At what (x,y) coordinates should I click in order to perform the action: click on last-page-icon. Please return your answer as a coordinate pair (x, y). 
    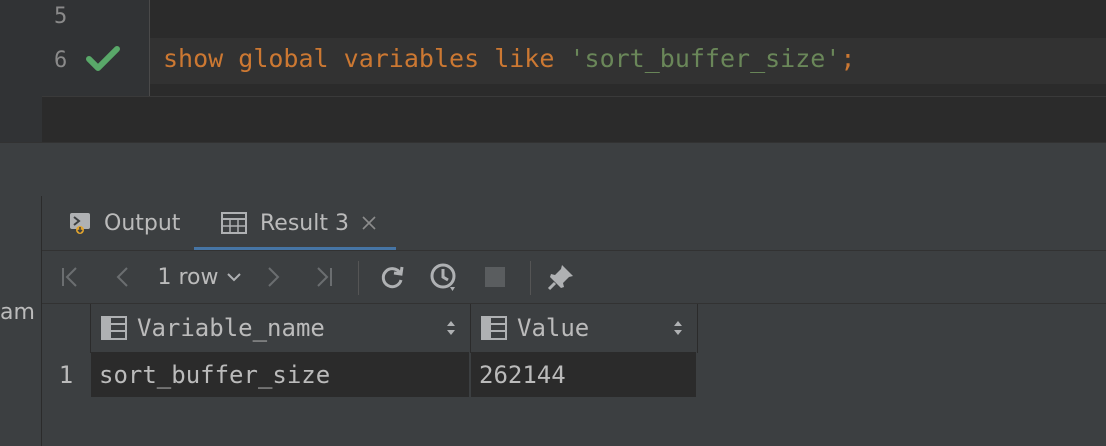
    Looking at the image, I should click on (324, 277).